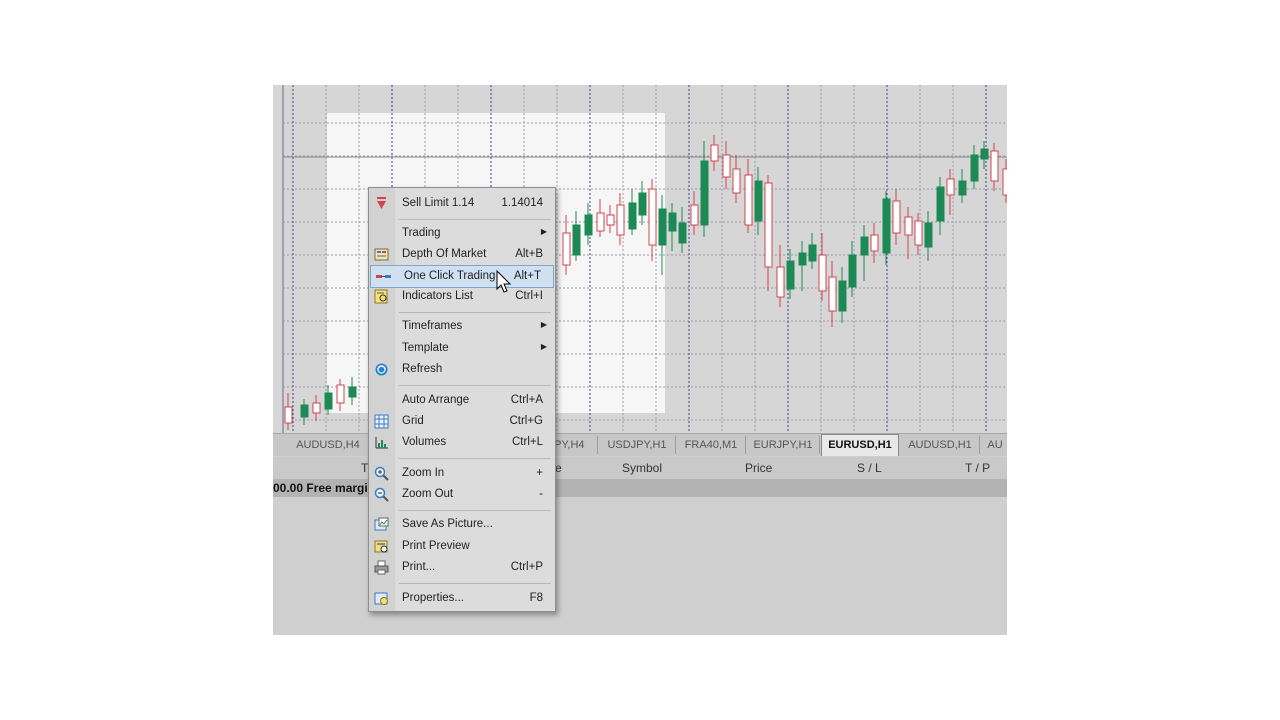 This screenshot has height=720, width=1280. Describe the element at coordinates (381, 421) in the screenshot. I see `grid-icon` at that location.